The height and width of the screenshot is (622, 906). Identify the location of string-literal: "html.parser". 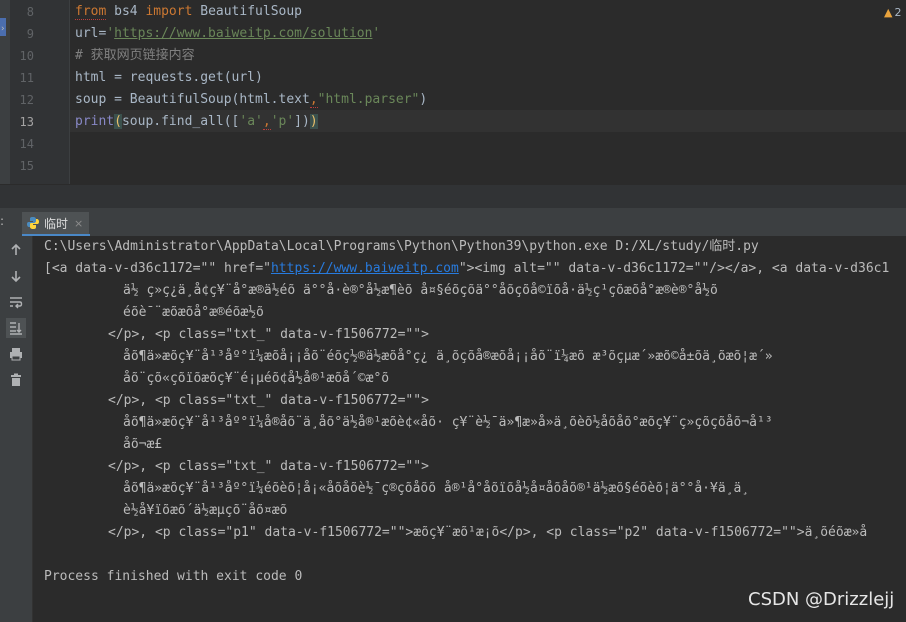
(368, 99).